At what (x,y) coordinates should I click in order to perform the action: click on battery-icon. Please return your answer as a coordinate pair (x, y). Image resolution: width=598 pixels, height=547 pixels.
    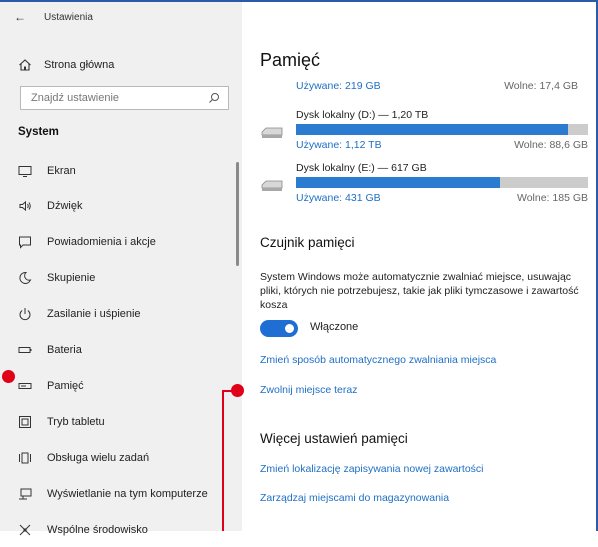
    Looking at the image, I should click on (25, 350).